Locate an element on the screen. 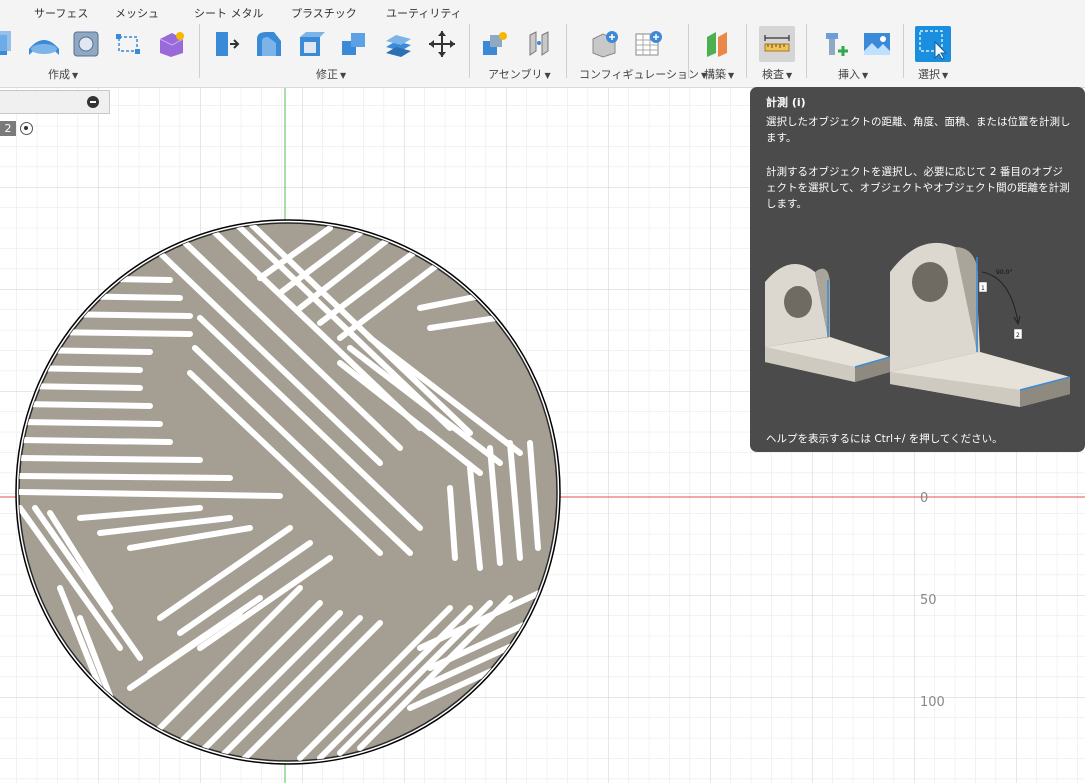 This screenshot has height=783, width=1085. group-create: 作成 ▼ is located at coordinates (63, 74).